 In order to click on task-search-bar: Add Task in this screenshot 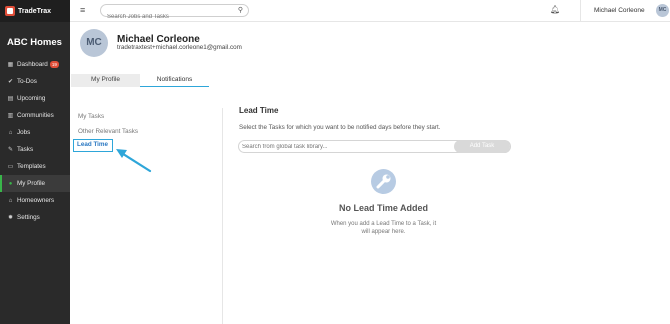, I will do `click(374, 146)`.